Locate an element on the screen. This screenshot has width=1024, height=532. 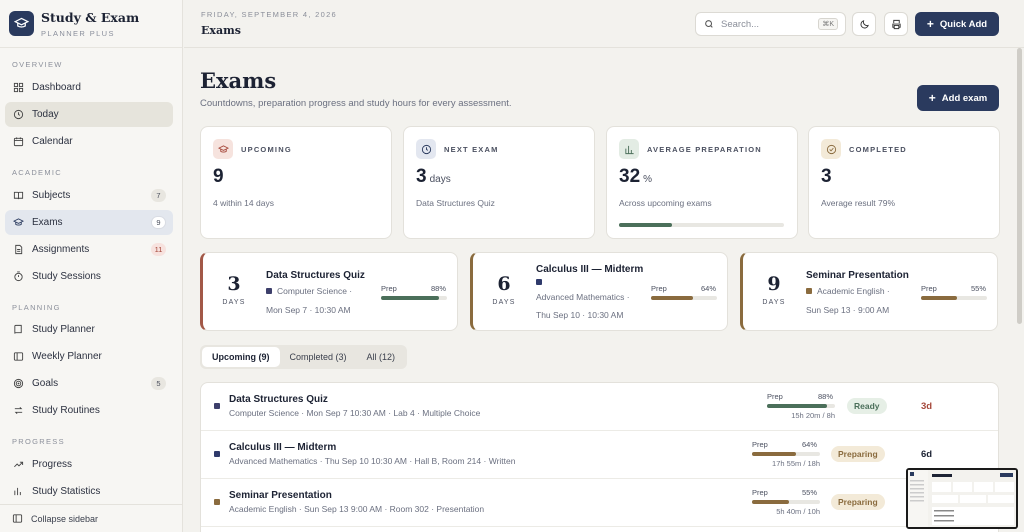
sidebar-item-study-sessions: Study Sessions is located at coordinates (89, 276).